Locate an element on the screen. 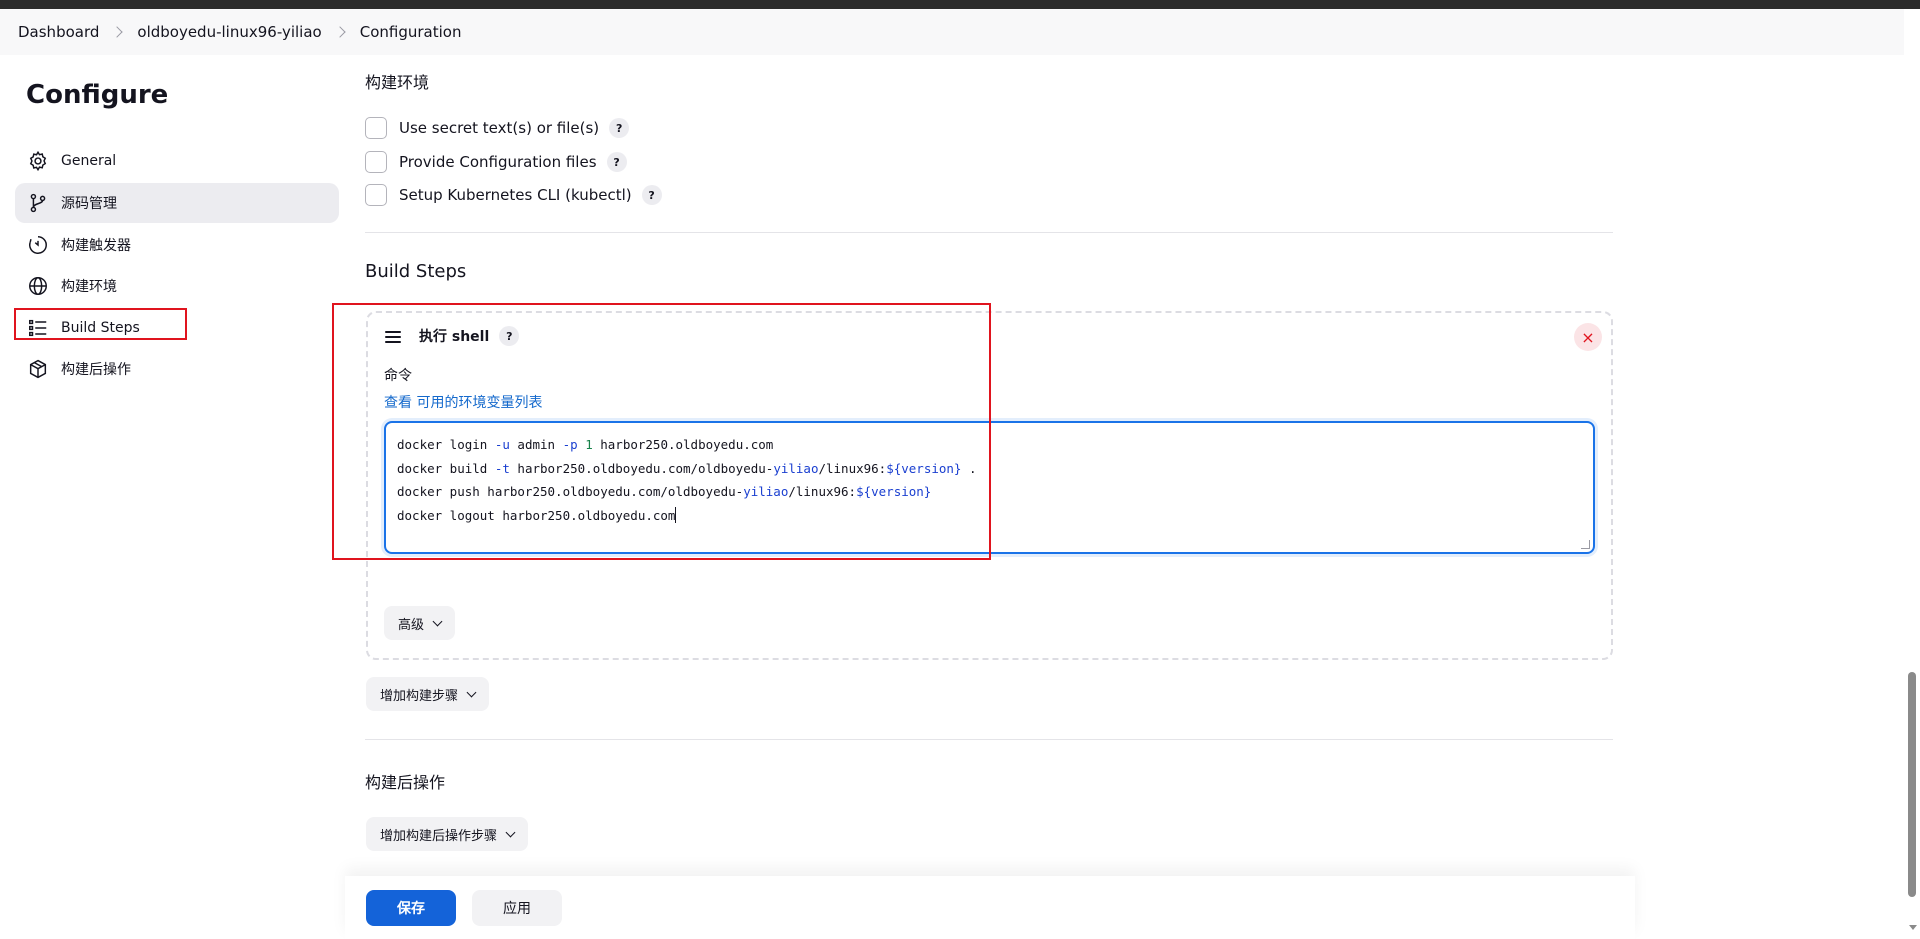 This screenshot has height=939, width=1920. option-label: Use secret text(s) or file(s) is located at coordinates (499, 128).